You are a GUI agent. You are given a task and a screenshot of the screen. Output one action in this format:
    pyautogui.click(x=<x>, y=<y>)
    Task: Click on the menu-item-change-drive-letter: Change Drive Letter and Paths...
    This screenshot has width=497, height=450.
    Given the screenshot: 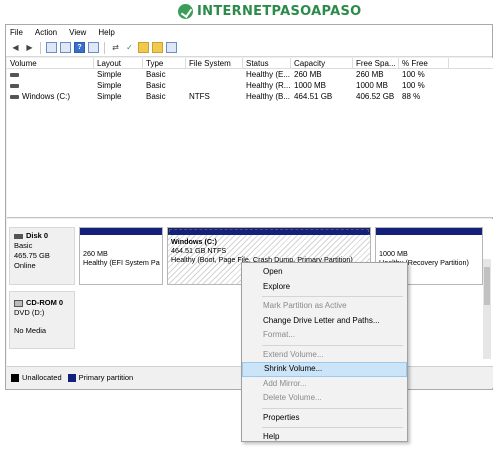 What is the action you would take?
    pyautogui.click(x=324, y=321)
    